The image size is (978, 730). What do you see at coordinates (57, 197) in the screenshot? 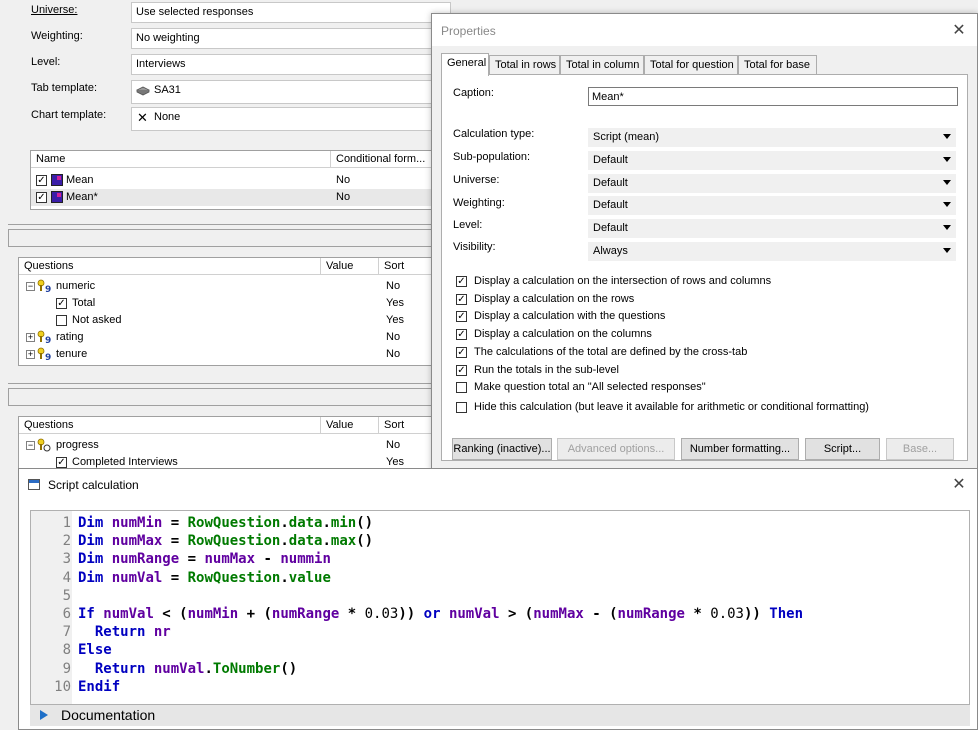
I see `calculation-icon` at bounding box center [57, 197].